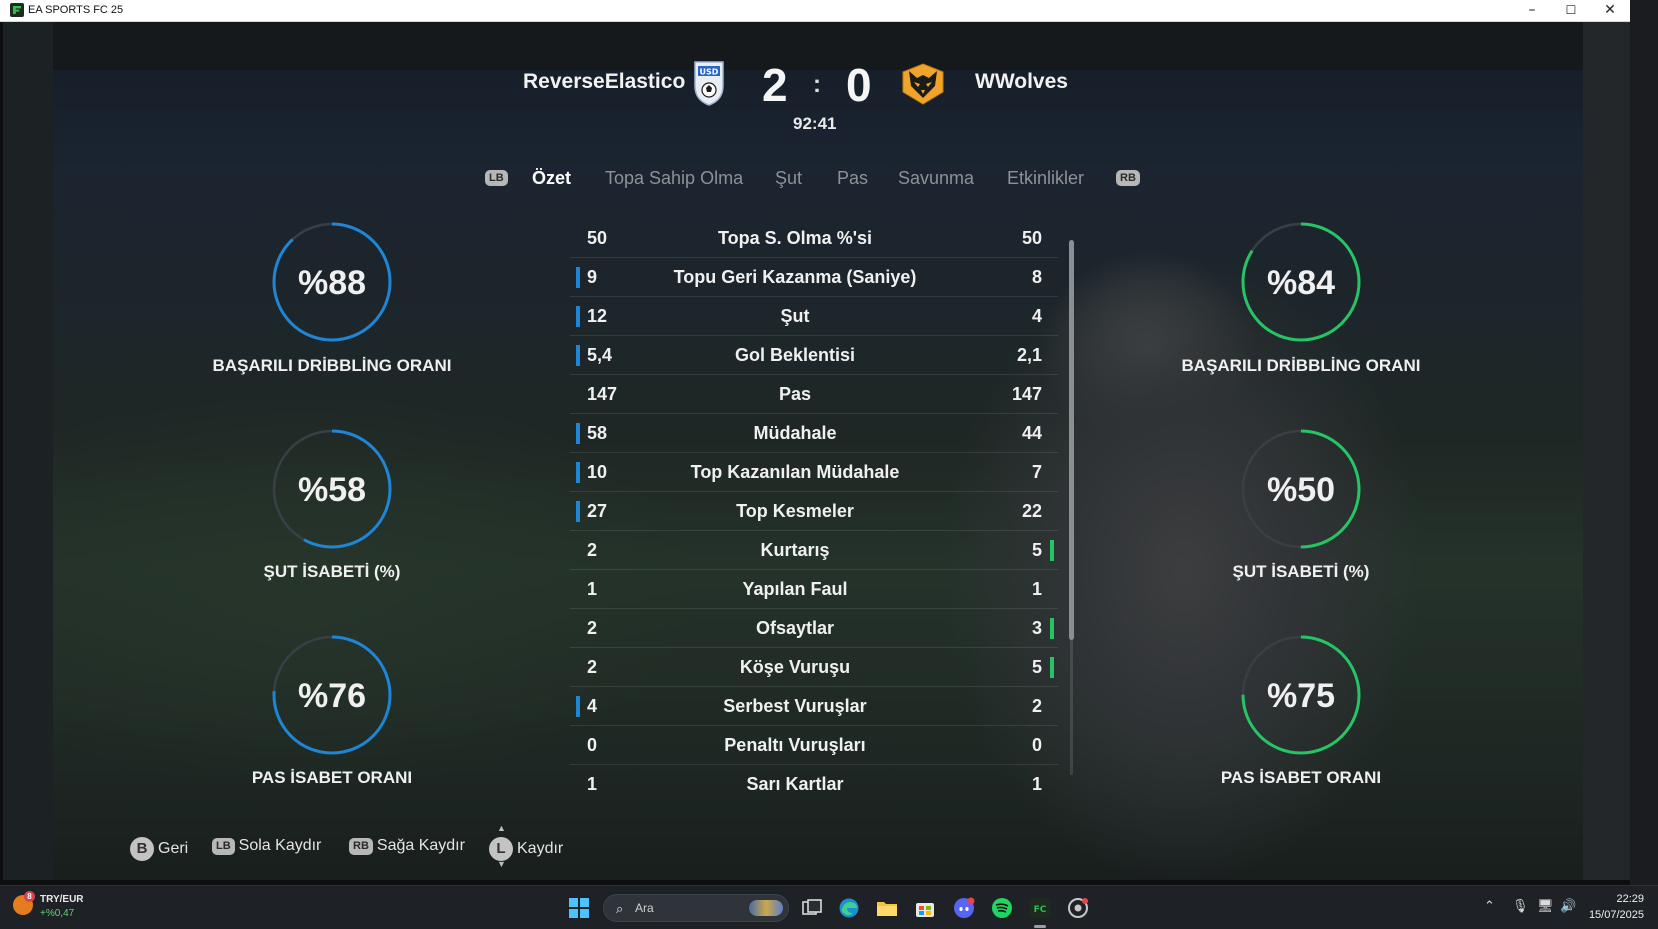 This screenshot has width=1658, height=929. I want to click on away-stat-value: 2,1, so click(1029, 355).